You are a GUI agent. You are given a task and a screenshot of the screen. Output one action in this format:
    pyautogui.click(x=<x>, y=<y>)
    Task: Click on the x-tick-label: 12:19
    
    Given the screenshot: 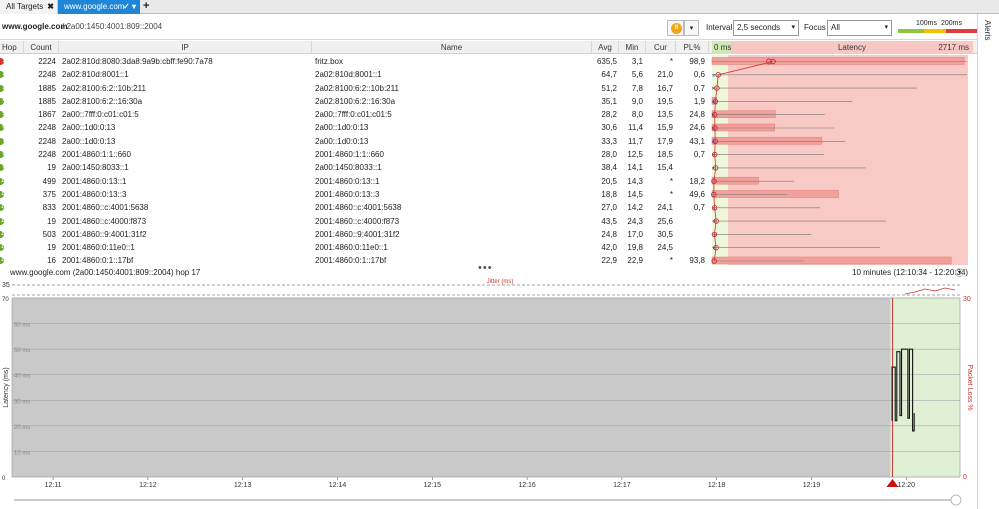 What is the action you would take?
    pyautogui.click(x=812, y=485)
    